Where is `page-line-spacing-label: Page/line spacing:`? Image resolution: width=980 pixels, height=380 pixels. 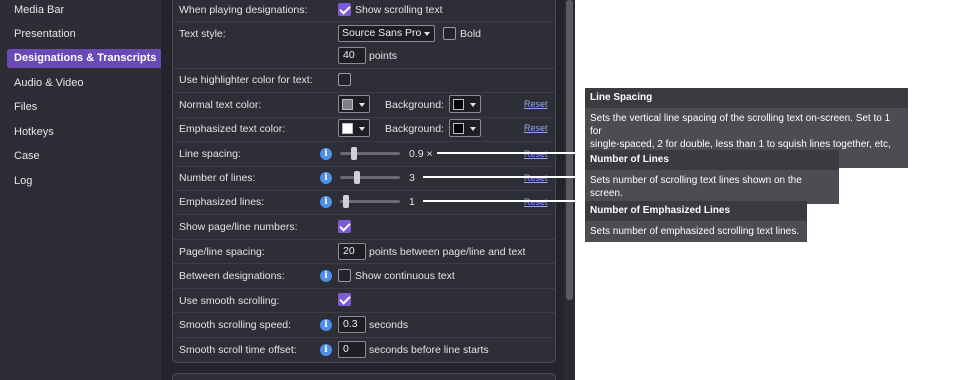 page-line-spacing-label: Page/line spacing: is located at coordinates (222, 252).